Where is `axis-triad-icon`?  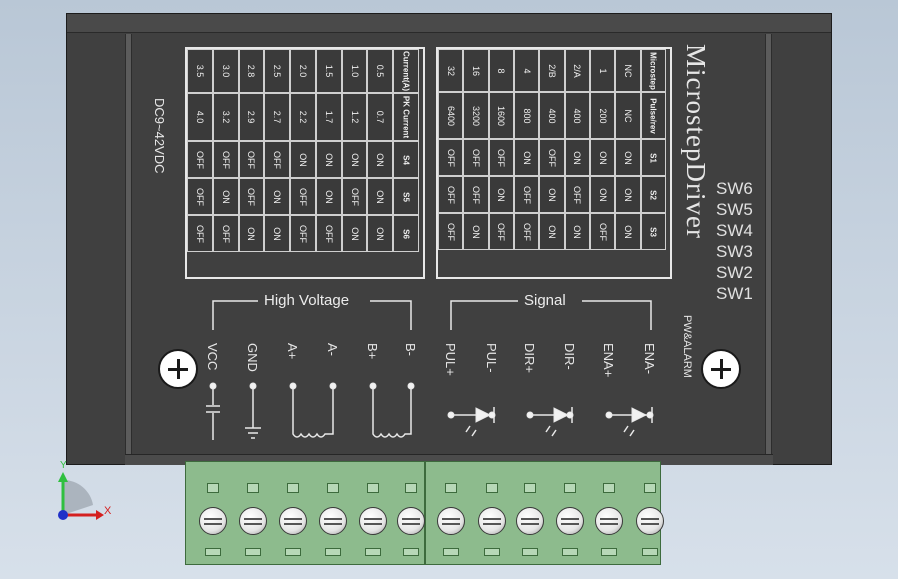 axis-triad-icon is located at coordinates (81, 496).